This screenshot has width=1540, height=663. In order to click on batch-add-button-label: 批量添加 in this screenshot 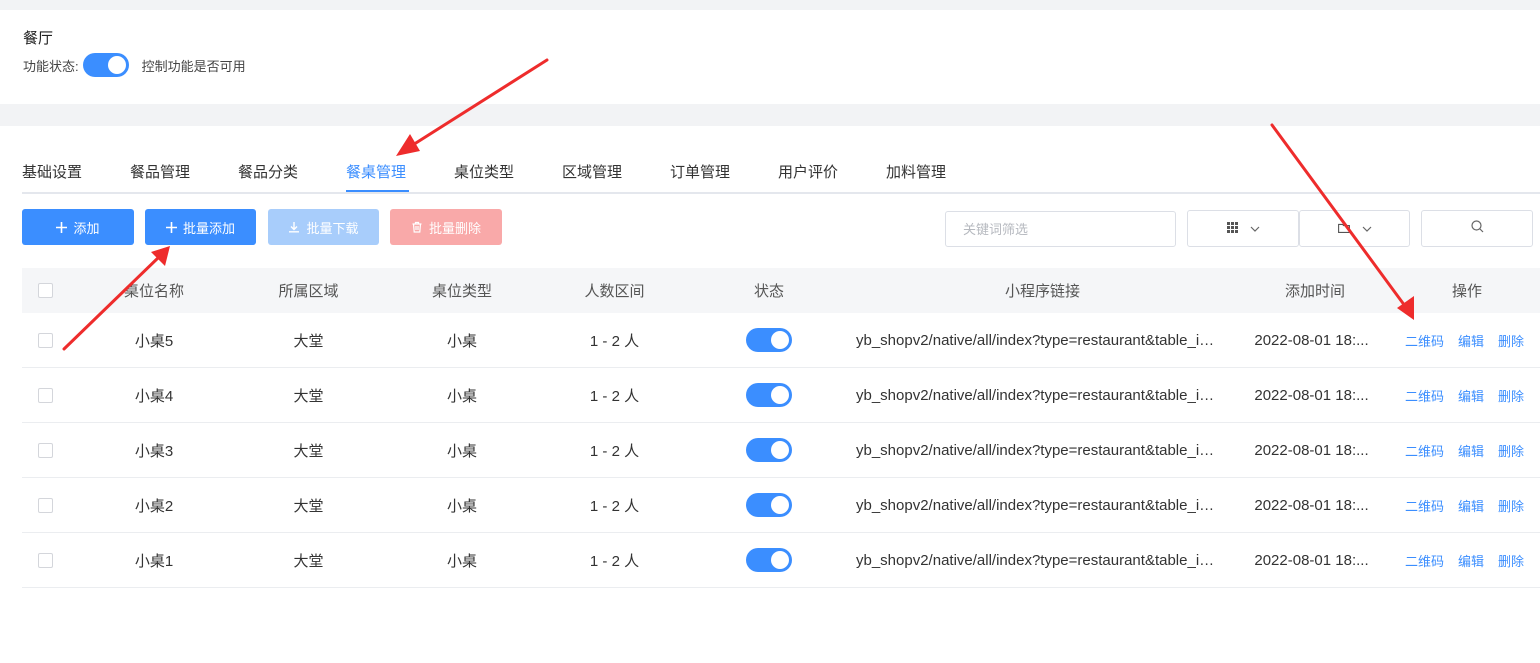, I will do `click(208, 228)`.